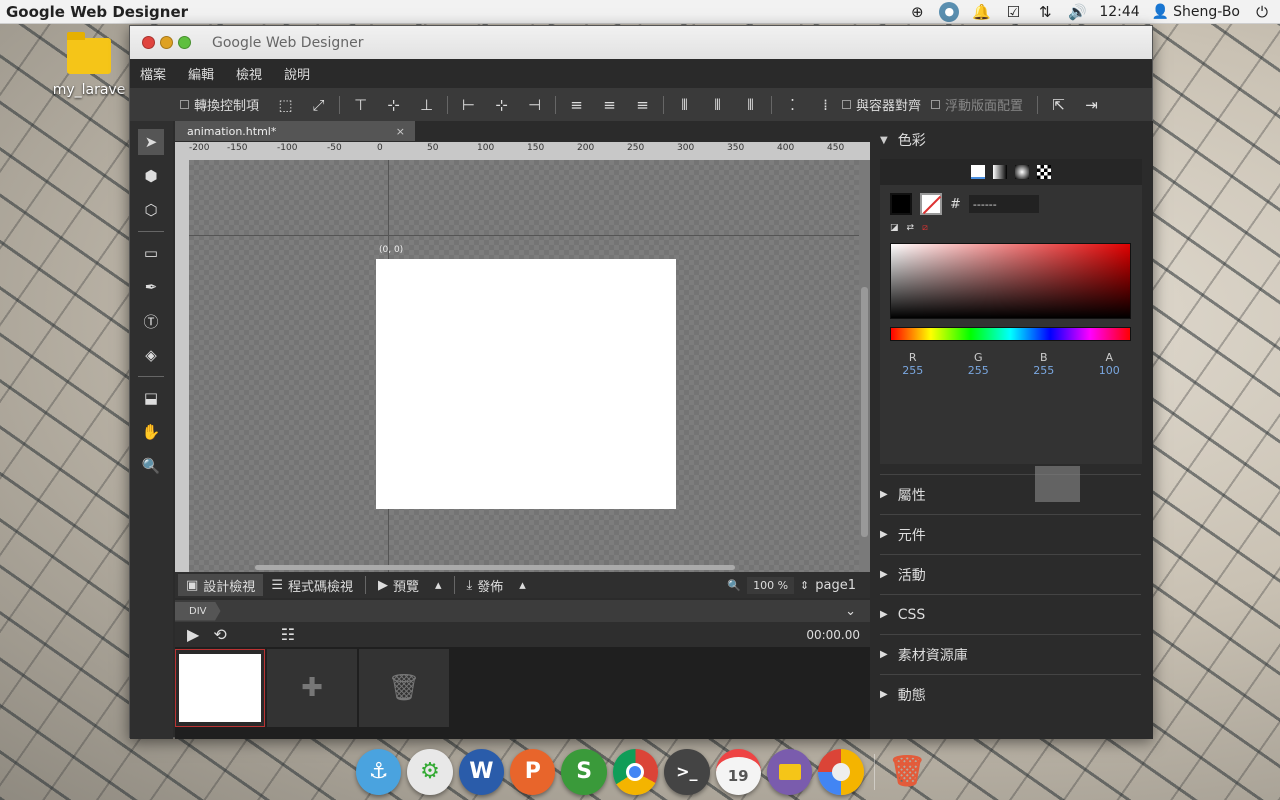 The height and width of the screenshot is (800, 1280). What do you see at coordinates (1010, 281) in the screenshot?
I see `saturation-picker` at bounding box center [1010, 281].